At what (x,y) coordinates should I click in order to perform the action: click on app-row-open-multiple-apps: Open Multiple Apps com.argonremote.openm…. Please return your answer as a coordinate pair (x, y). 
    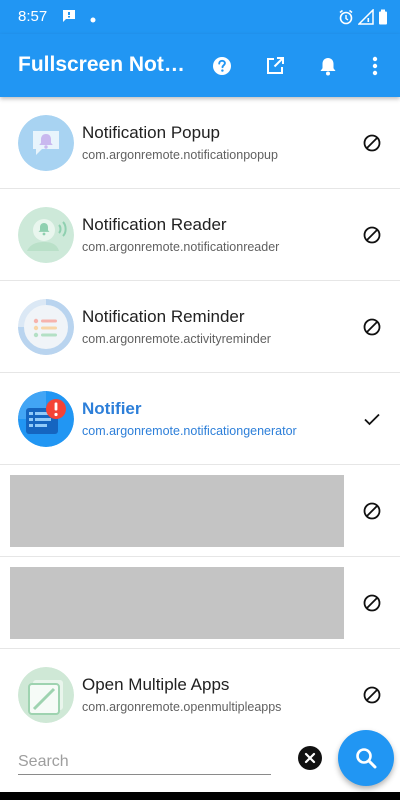
    Looking at the image, I should click on (200, 686).